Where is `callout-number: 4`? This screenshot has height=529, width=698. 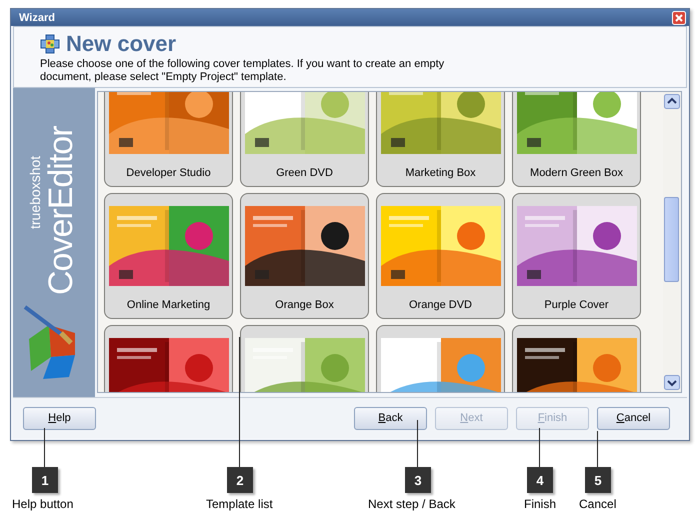 callout-number: 4 is located at coordinates (540, 480).